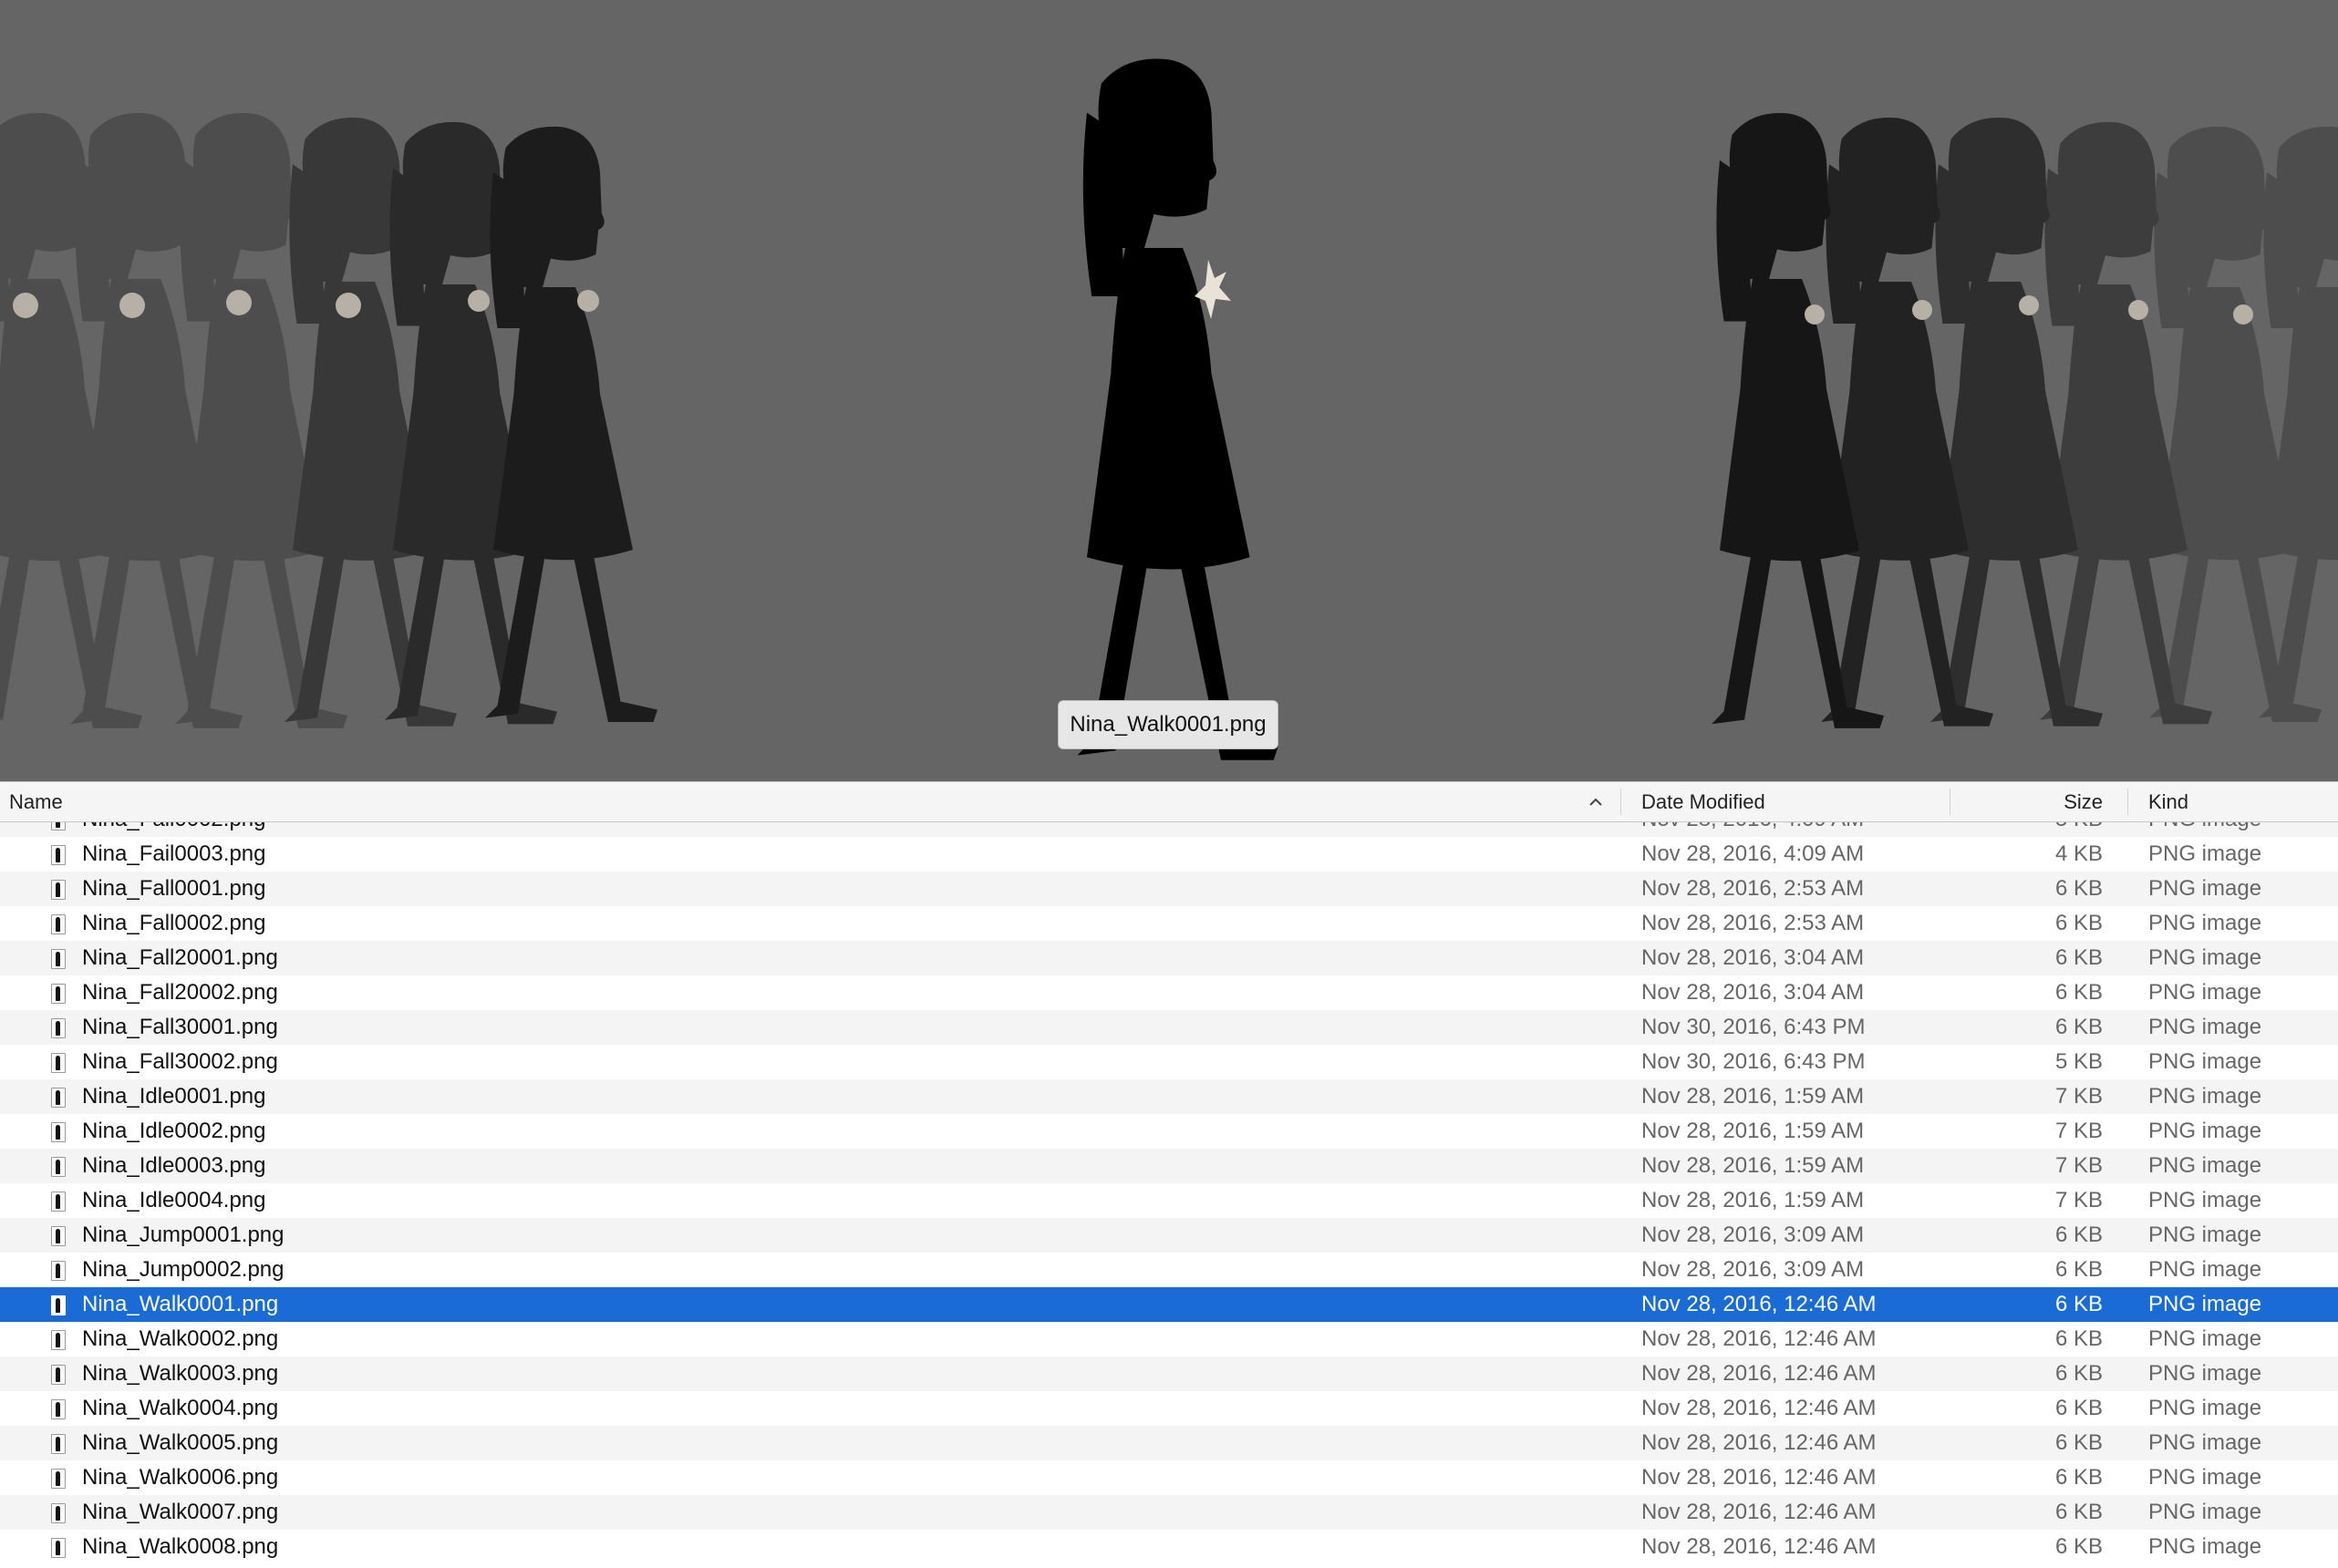 This screenshot has height=1568, width=2338. What do you see at coordinates (1753, 1269) in the screenshot?
I see `file-date-modified: Nov 28, 2016, 3:09 AM` at bounding box center [1753, 1269].